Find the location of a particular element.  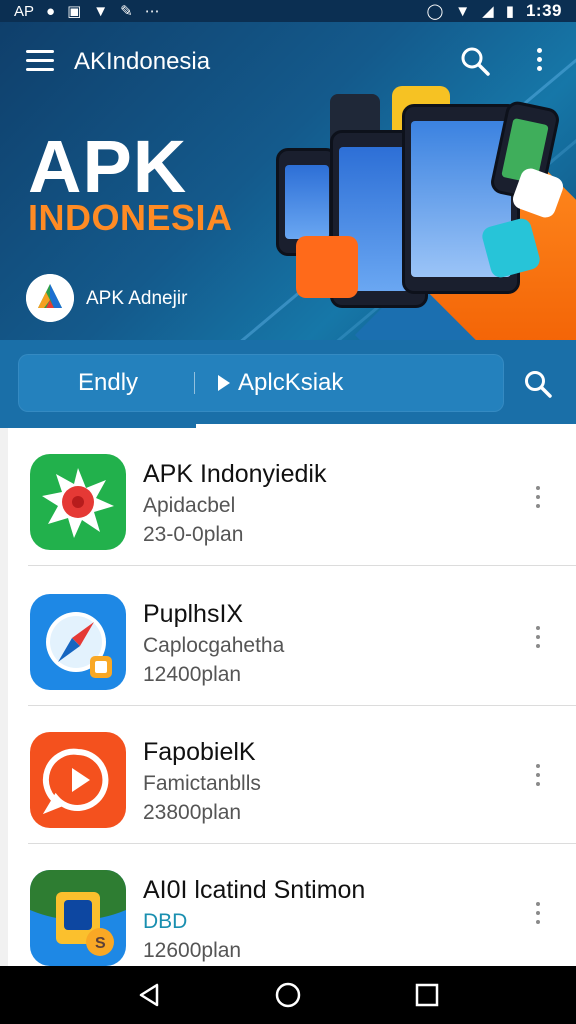

app-category: Famictanblls is located at coordinates (202, 783).